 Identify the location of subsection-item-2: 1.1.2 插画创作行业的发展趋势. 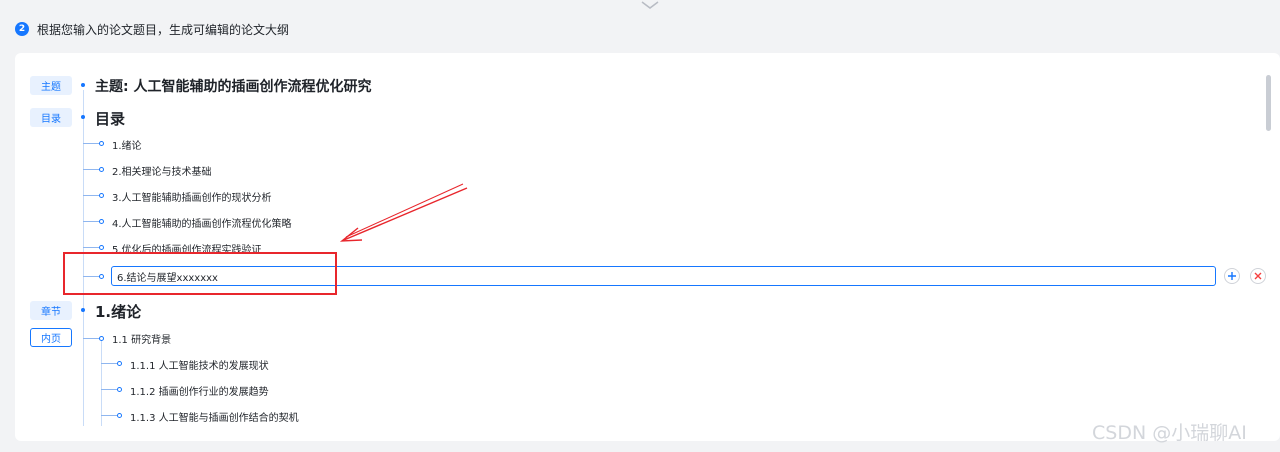
(199, 390).